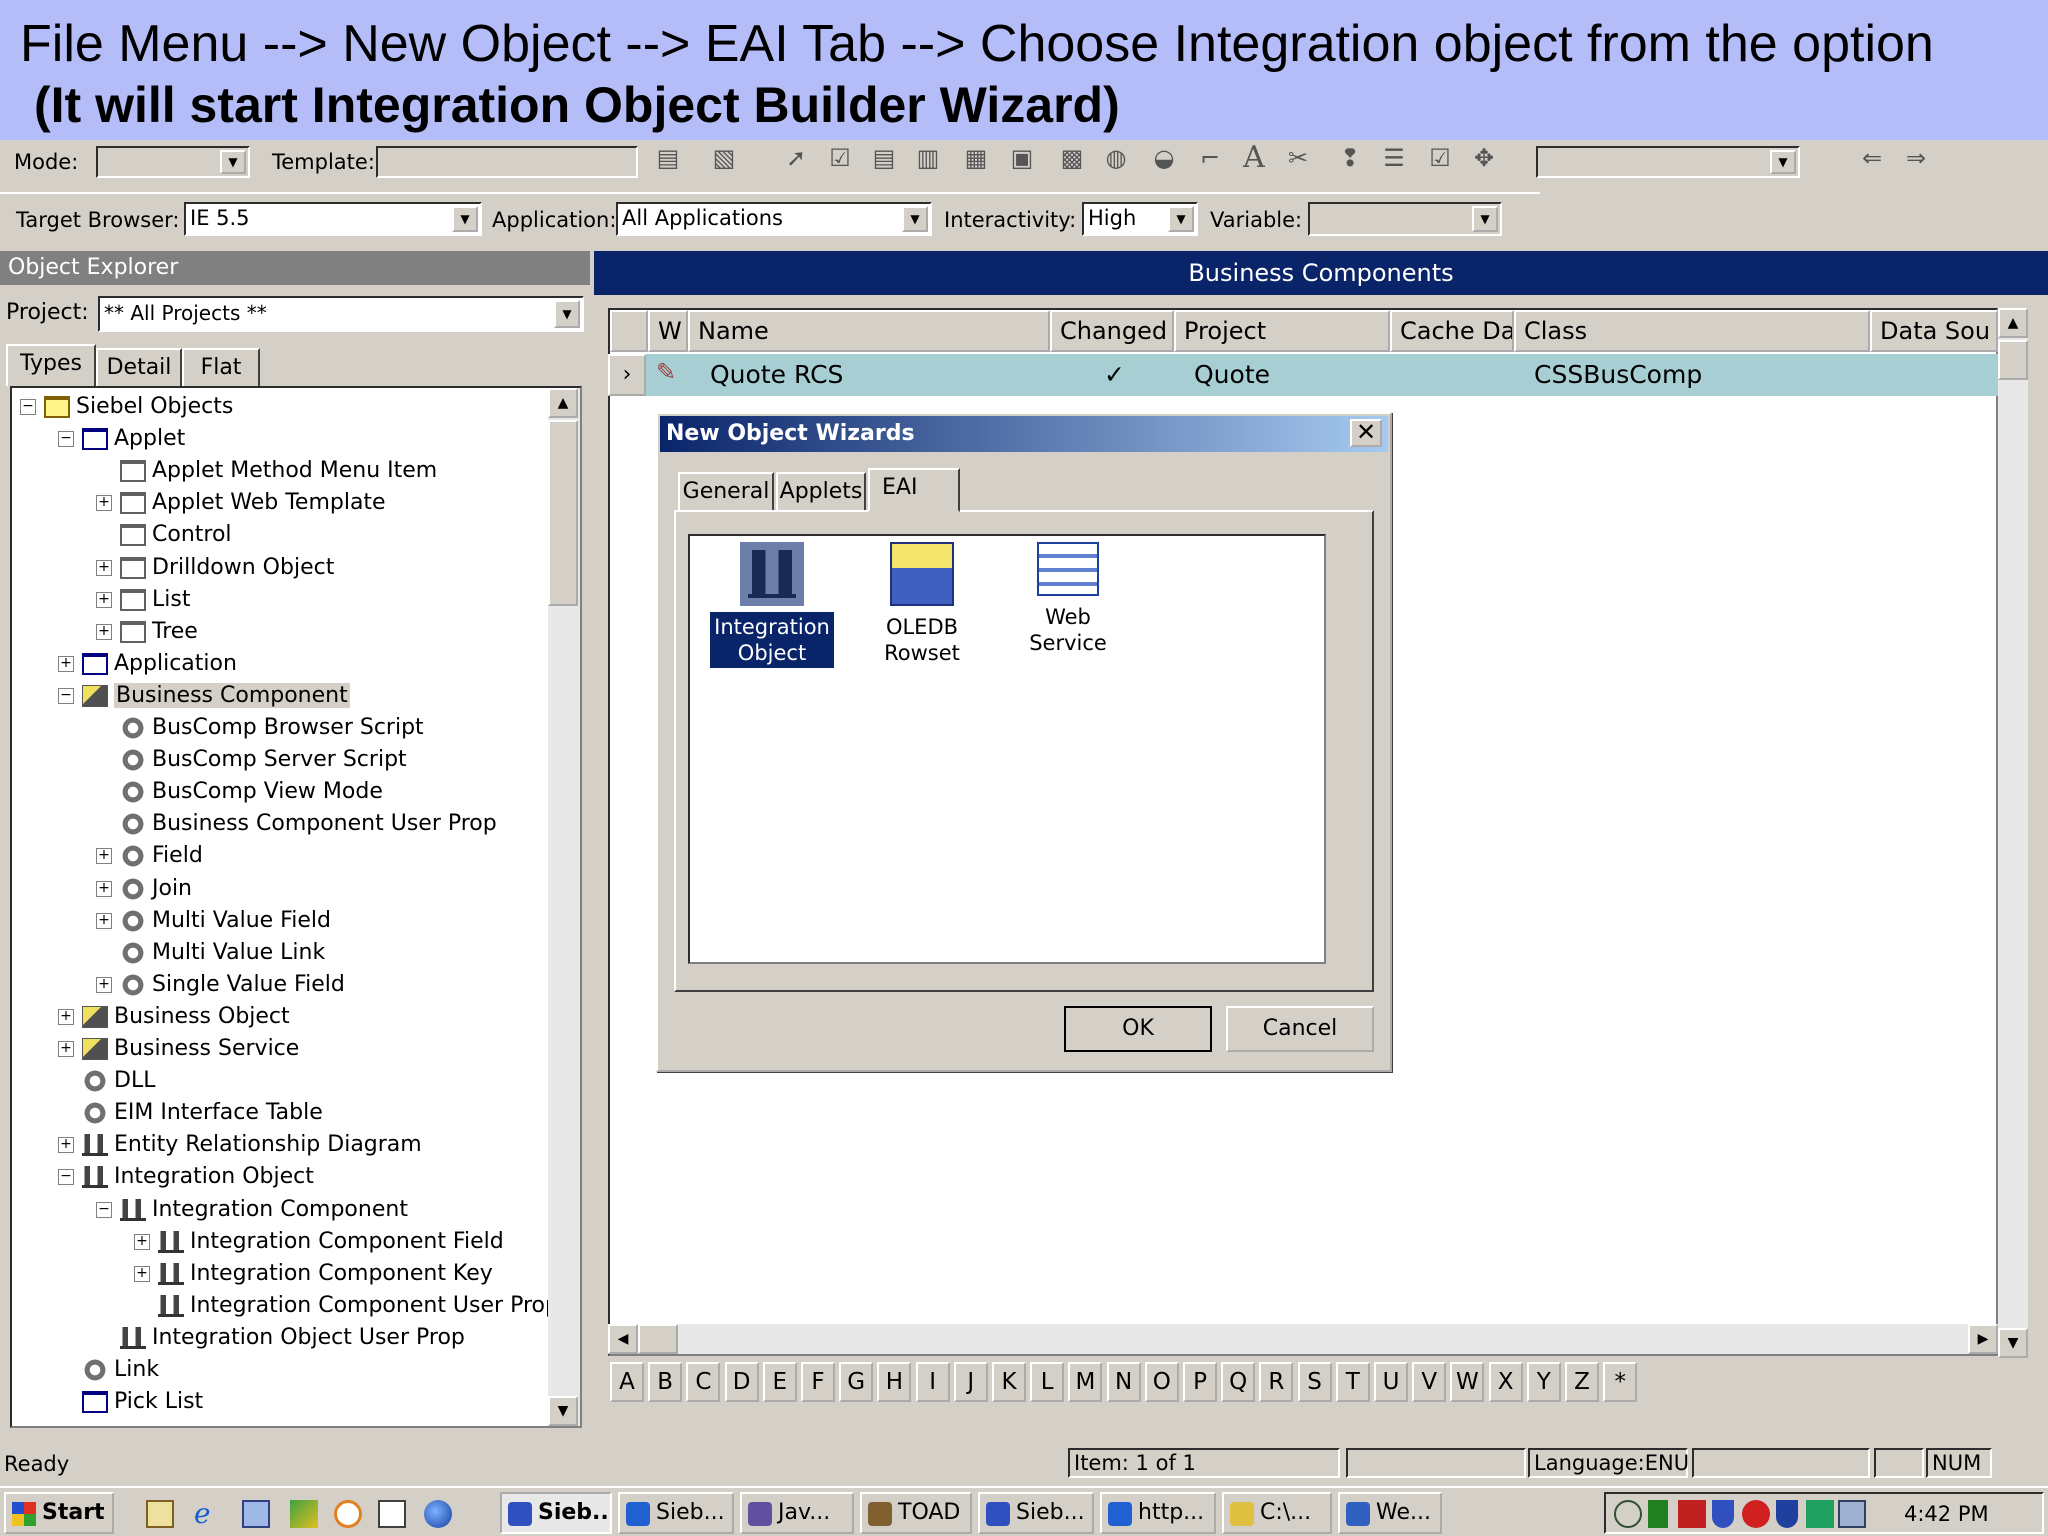 This screenshot has width=2048, height=1536. What do you see at coordinates (741, 1382) in the screenshot?
I see `alpha-filter-button: D` at bounding box center [741, 1382].